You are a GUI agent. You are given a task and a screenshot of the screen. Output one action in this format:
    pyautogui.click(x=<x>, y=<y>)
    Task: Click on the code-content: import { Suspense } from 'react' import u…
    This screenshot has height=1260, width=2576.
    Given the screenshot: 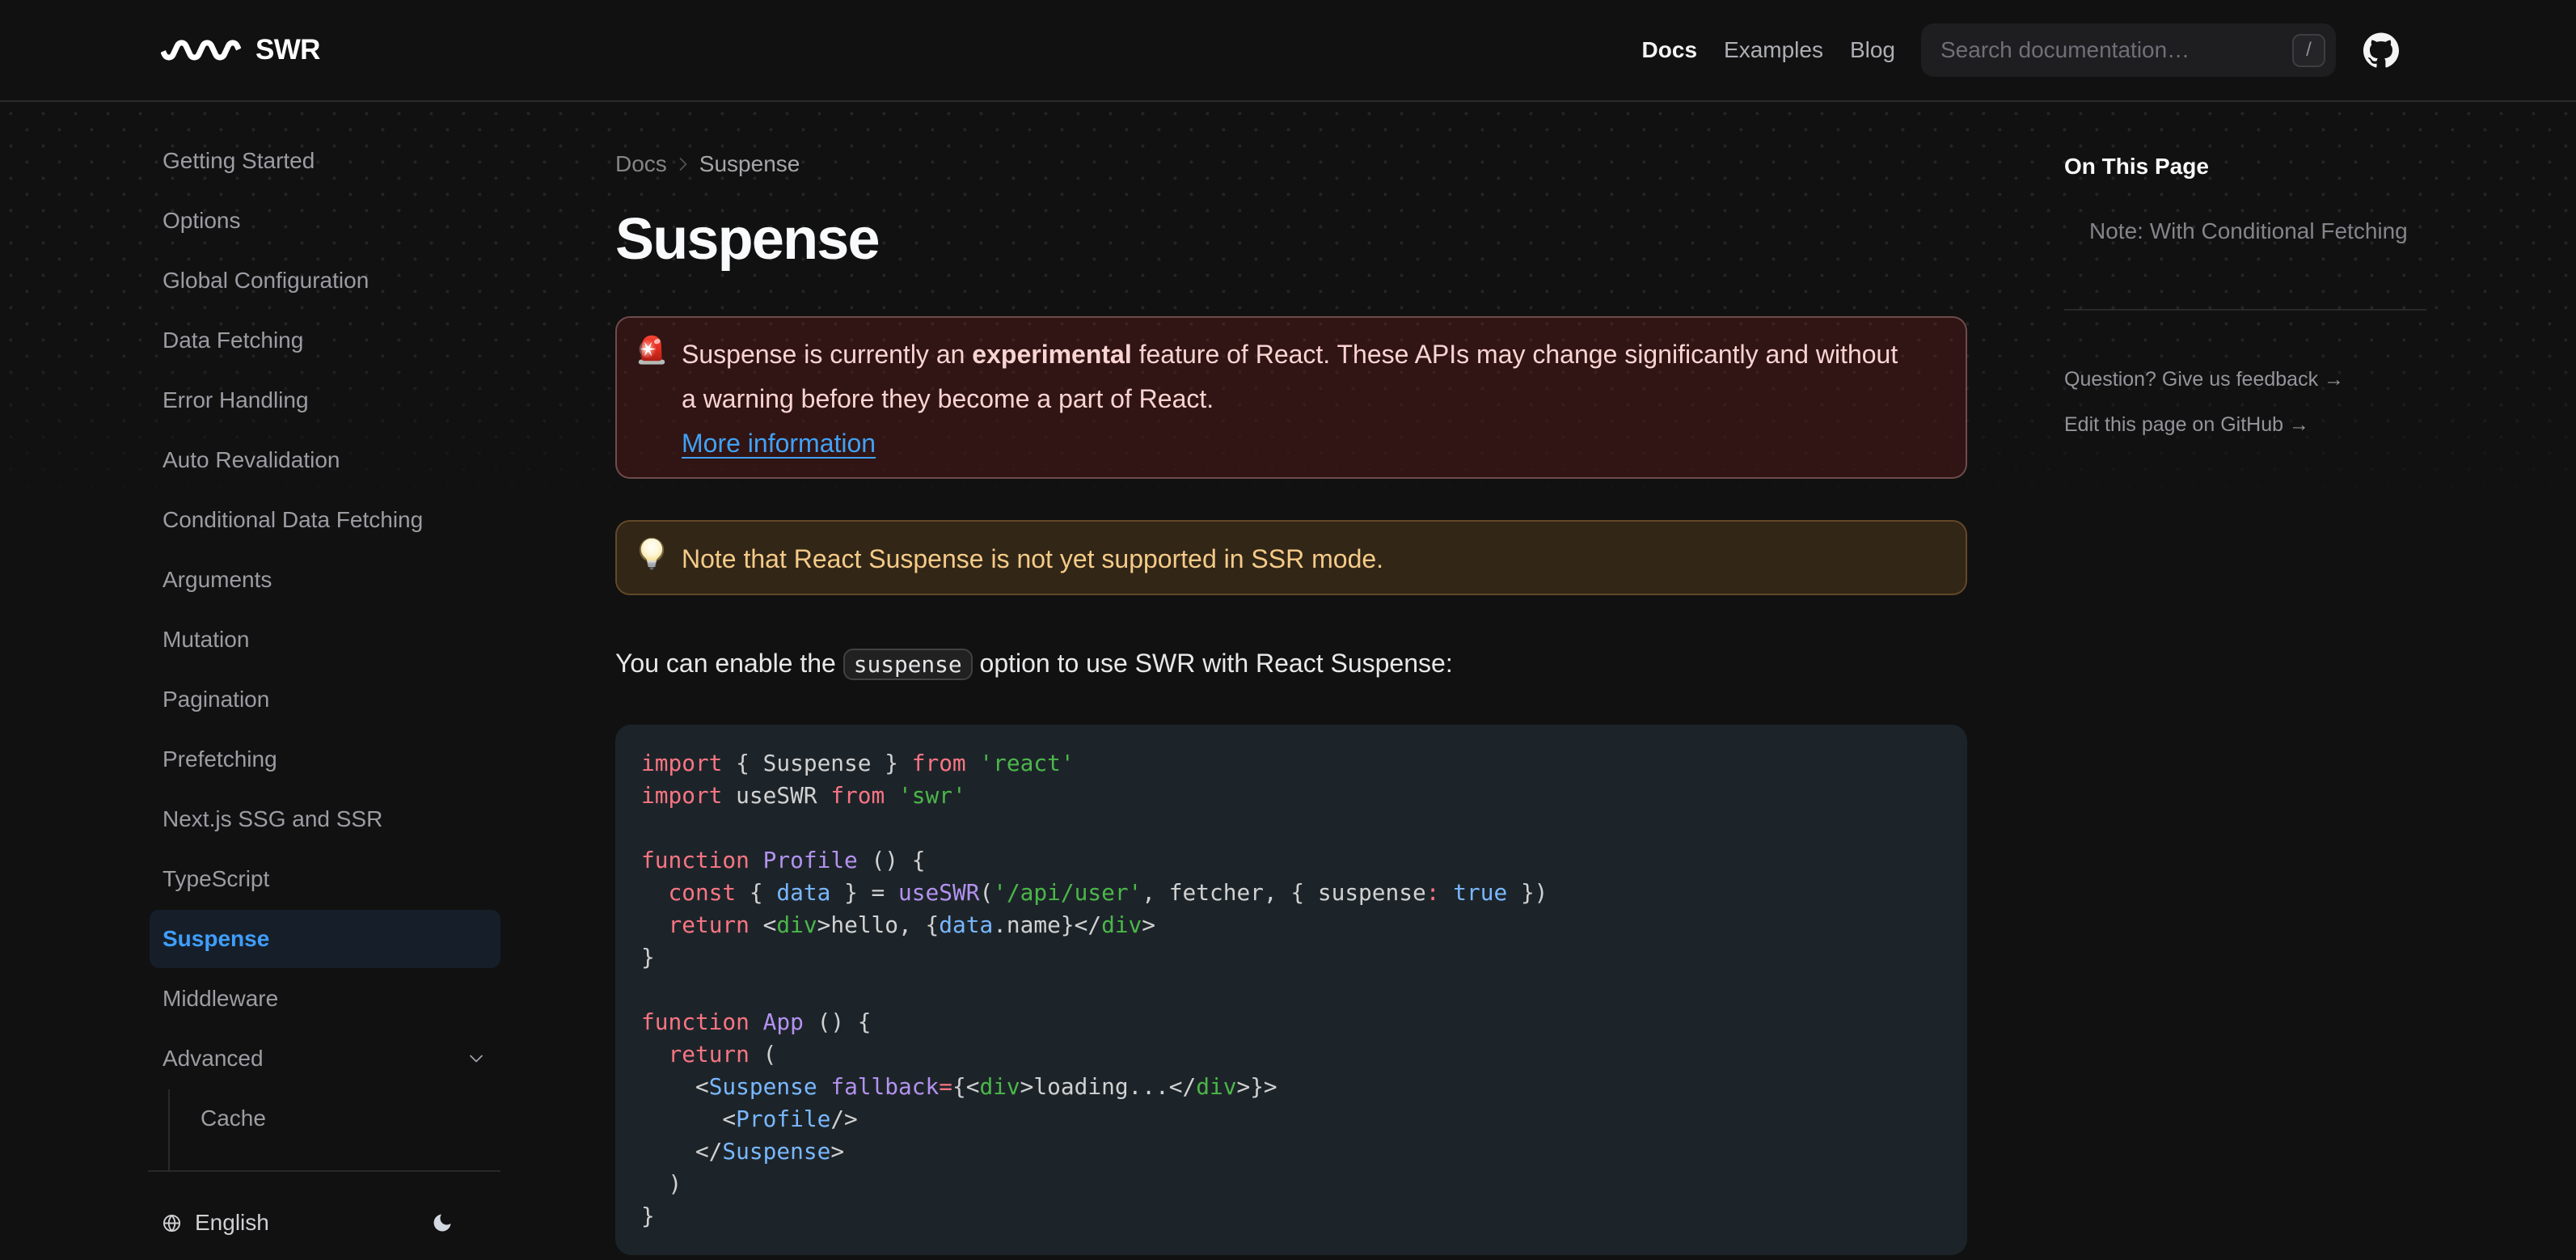 What is the action you would take?
    pyautogui.click(x=1094, y=989)
    